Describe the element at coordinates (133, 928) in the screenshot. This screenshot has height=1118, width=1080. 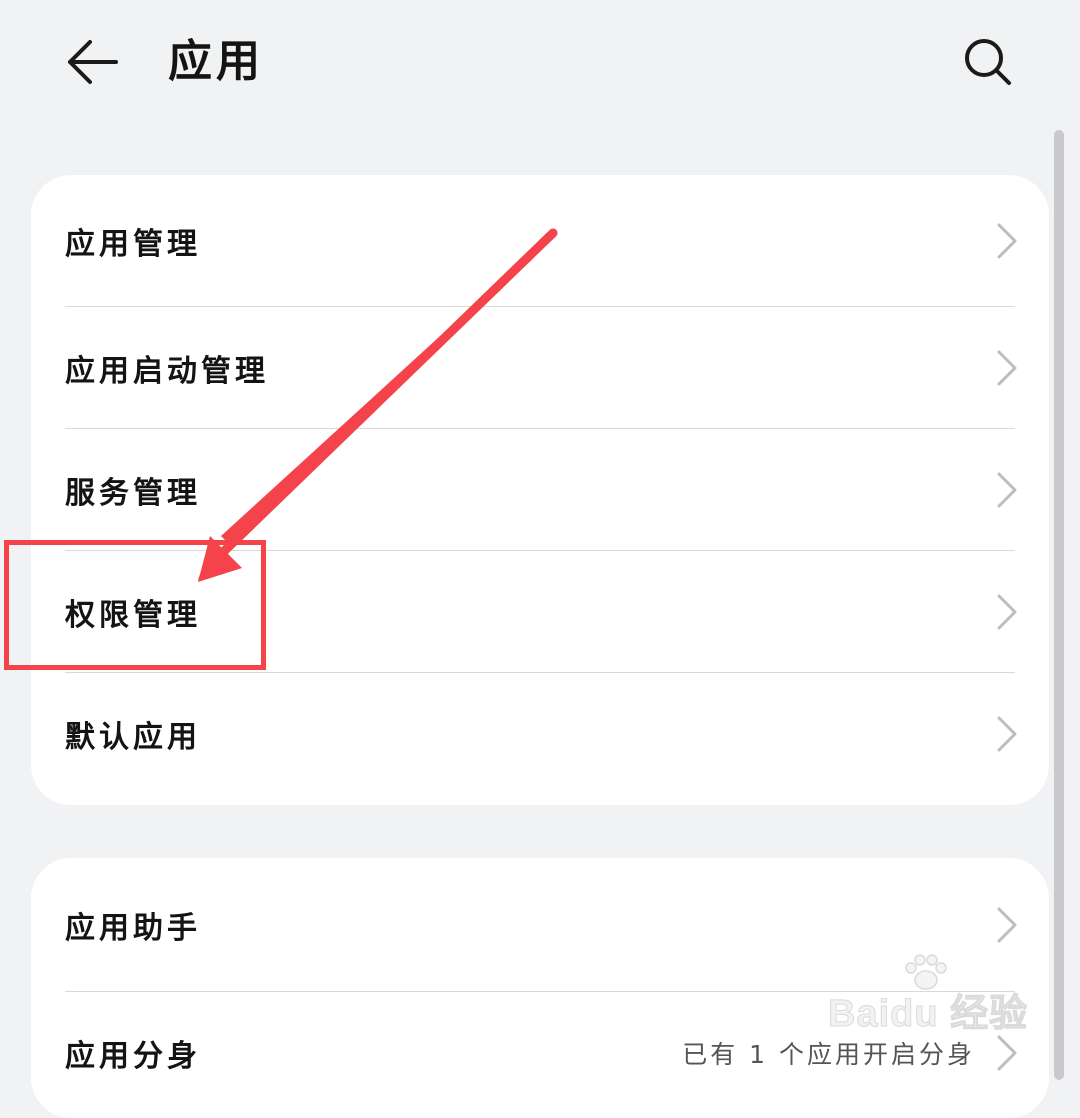
I see `list-item-label: 应用助手` at that location.